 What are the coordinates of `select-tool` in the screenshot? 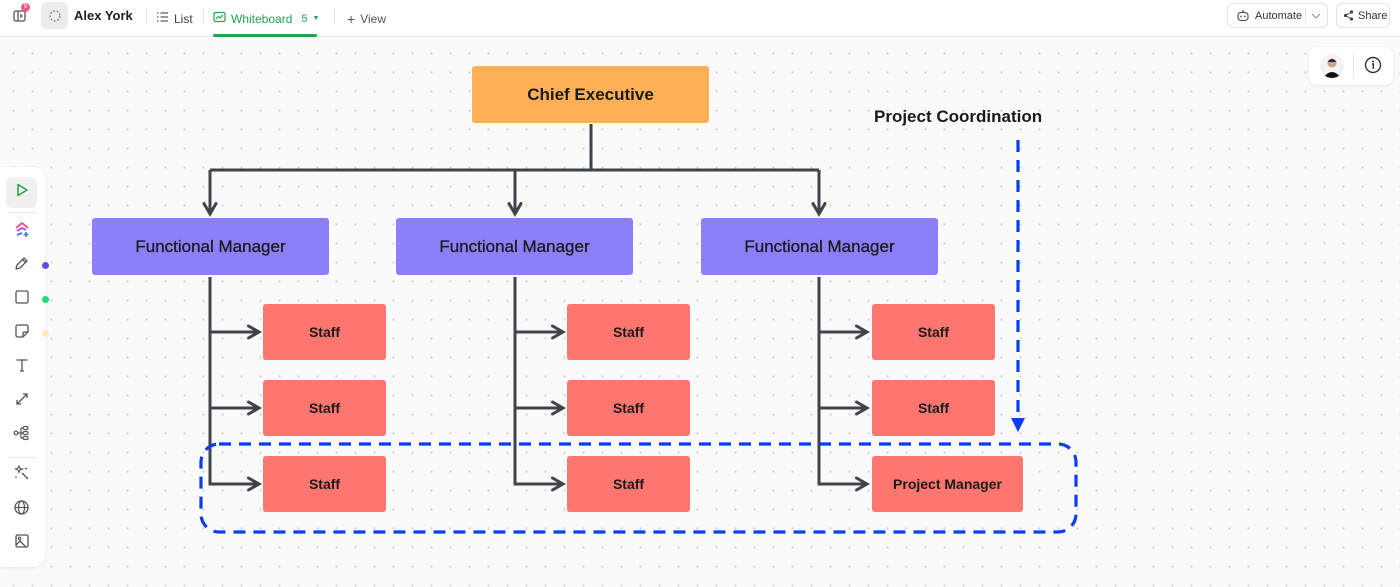 It's located at (21, 192).